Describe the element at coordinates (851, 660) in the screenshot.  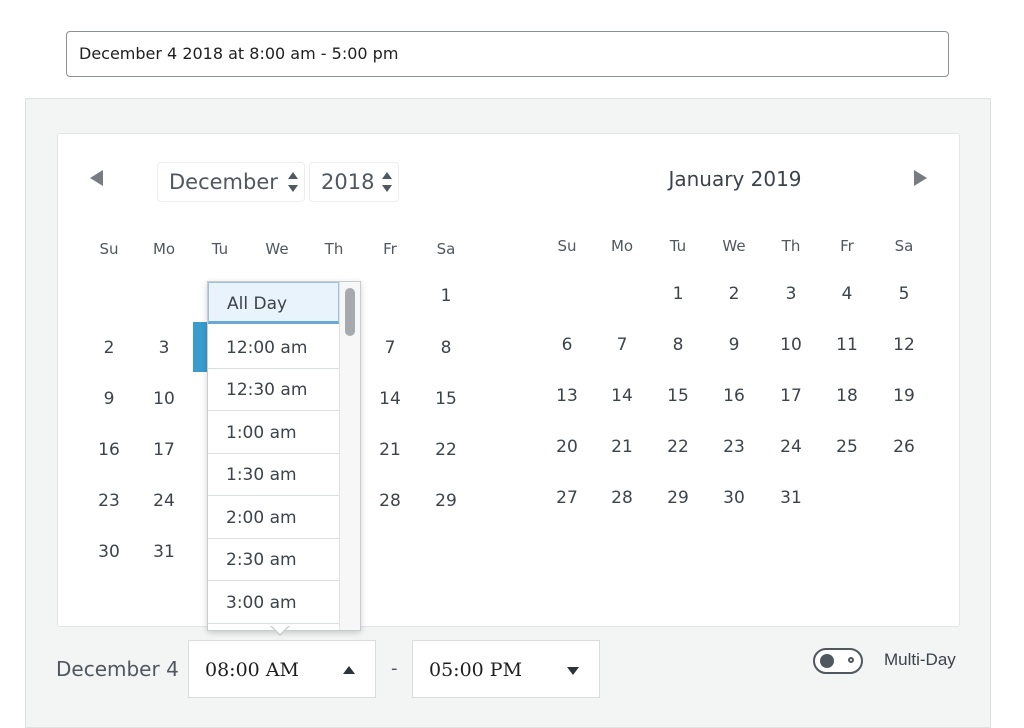
I see `toggle-off-icon` at that location.